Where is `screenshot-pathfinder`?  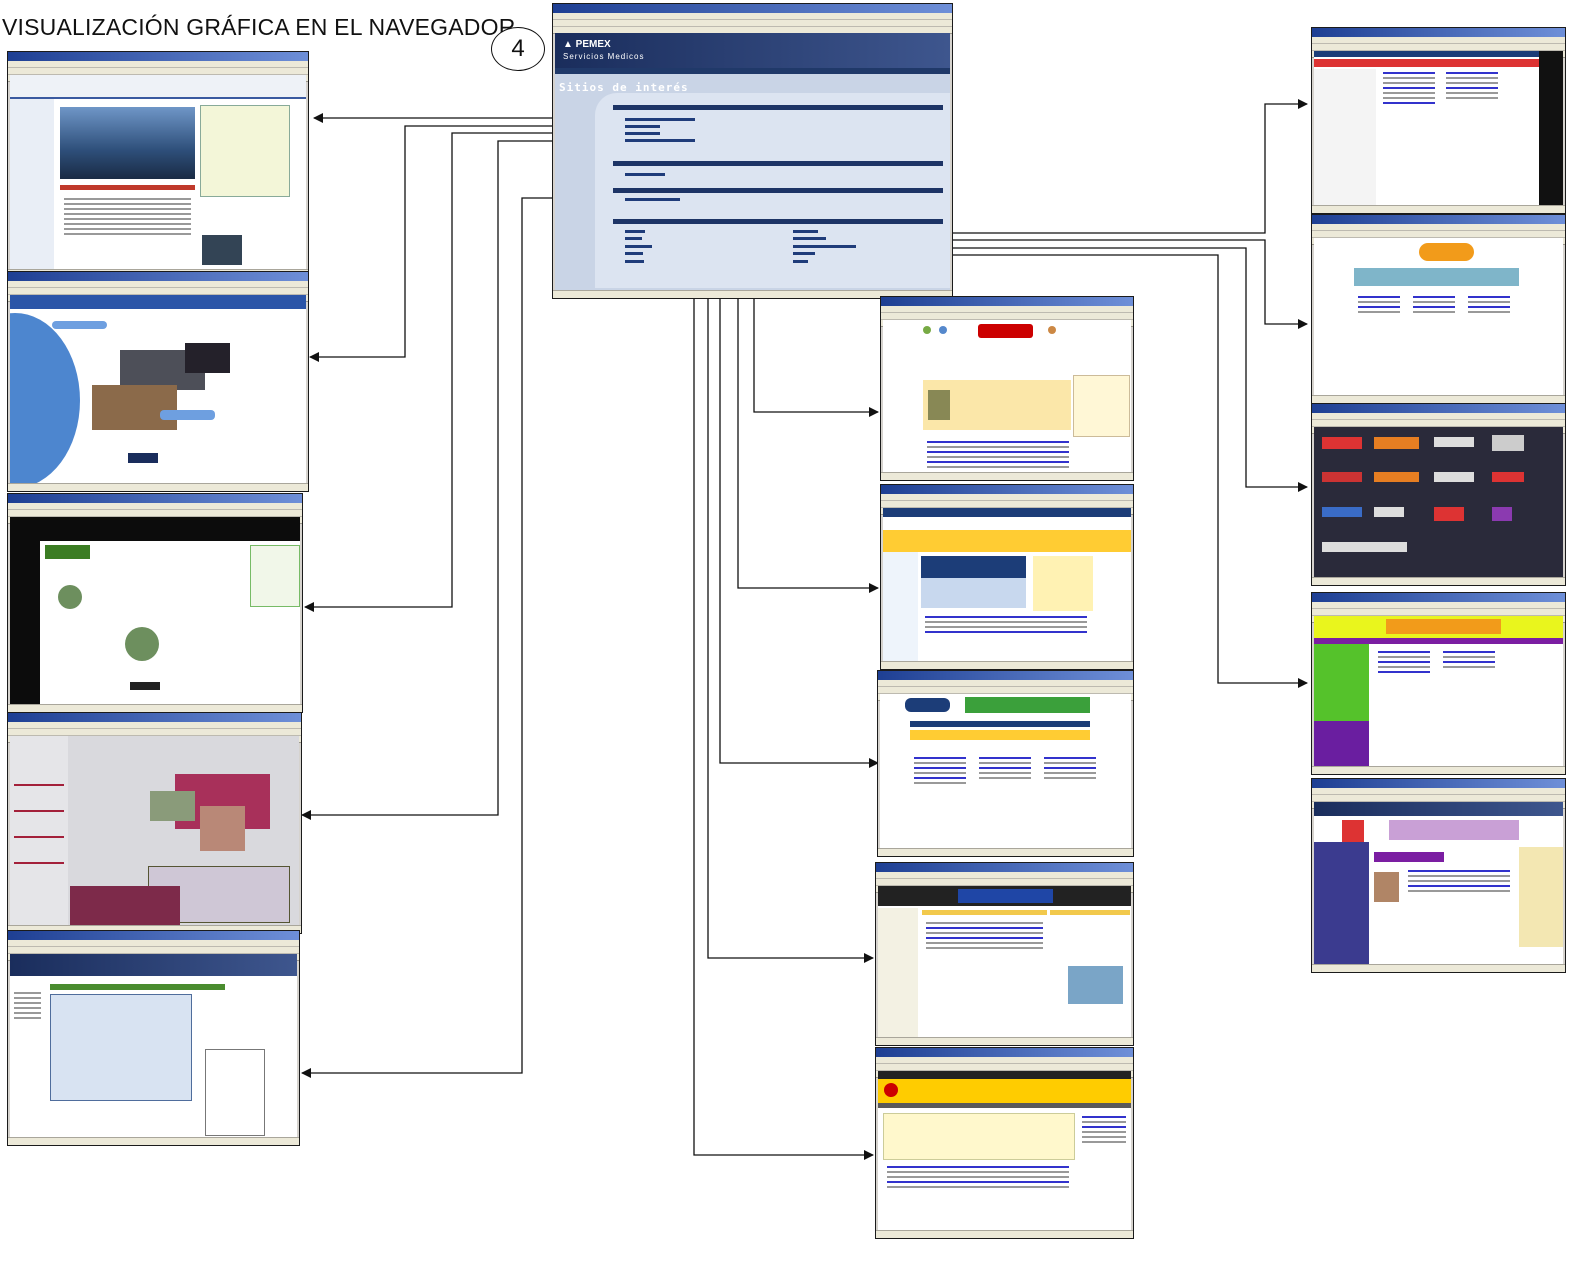
screenshot-pathfinder is located at coordinates (1438, 494).